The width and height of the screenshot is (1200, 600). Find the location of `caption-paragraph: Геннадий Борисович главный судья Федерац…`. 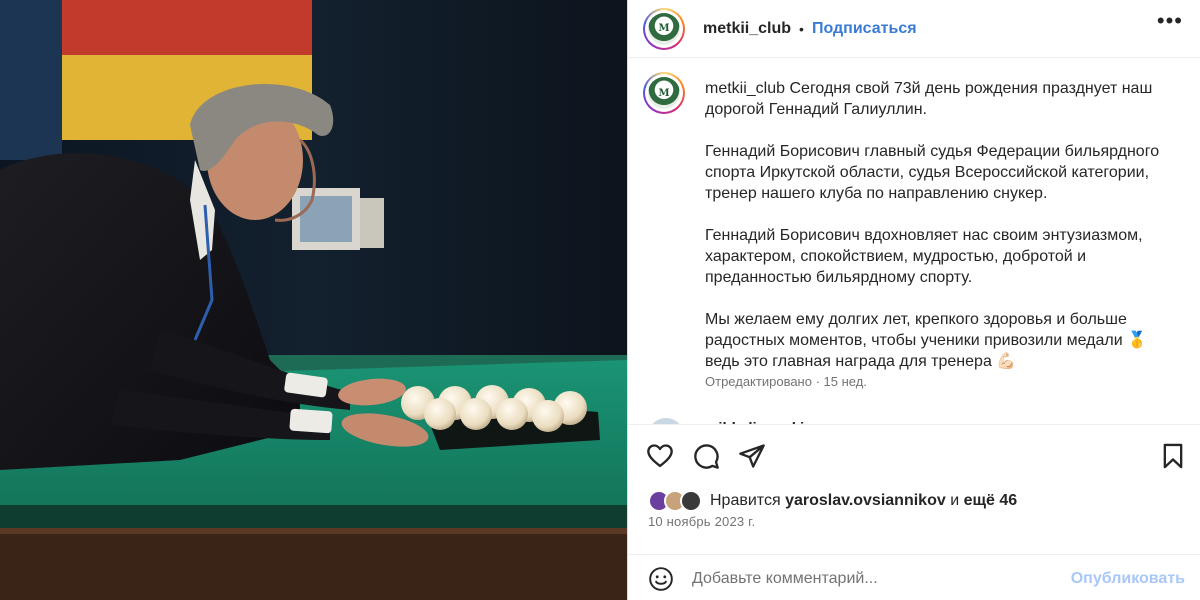

caption-paragraph: Геннадий Борисович главный судья Федерац… is located at coordinates (932, 172).